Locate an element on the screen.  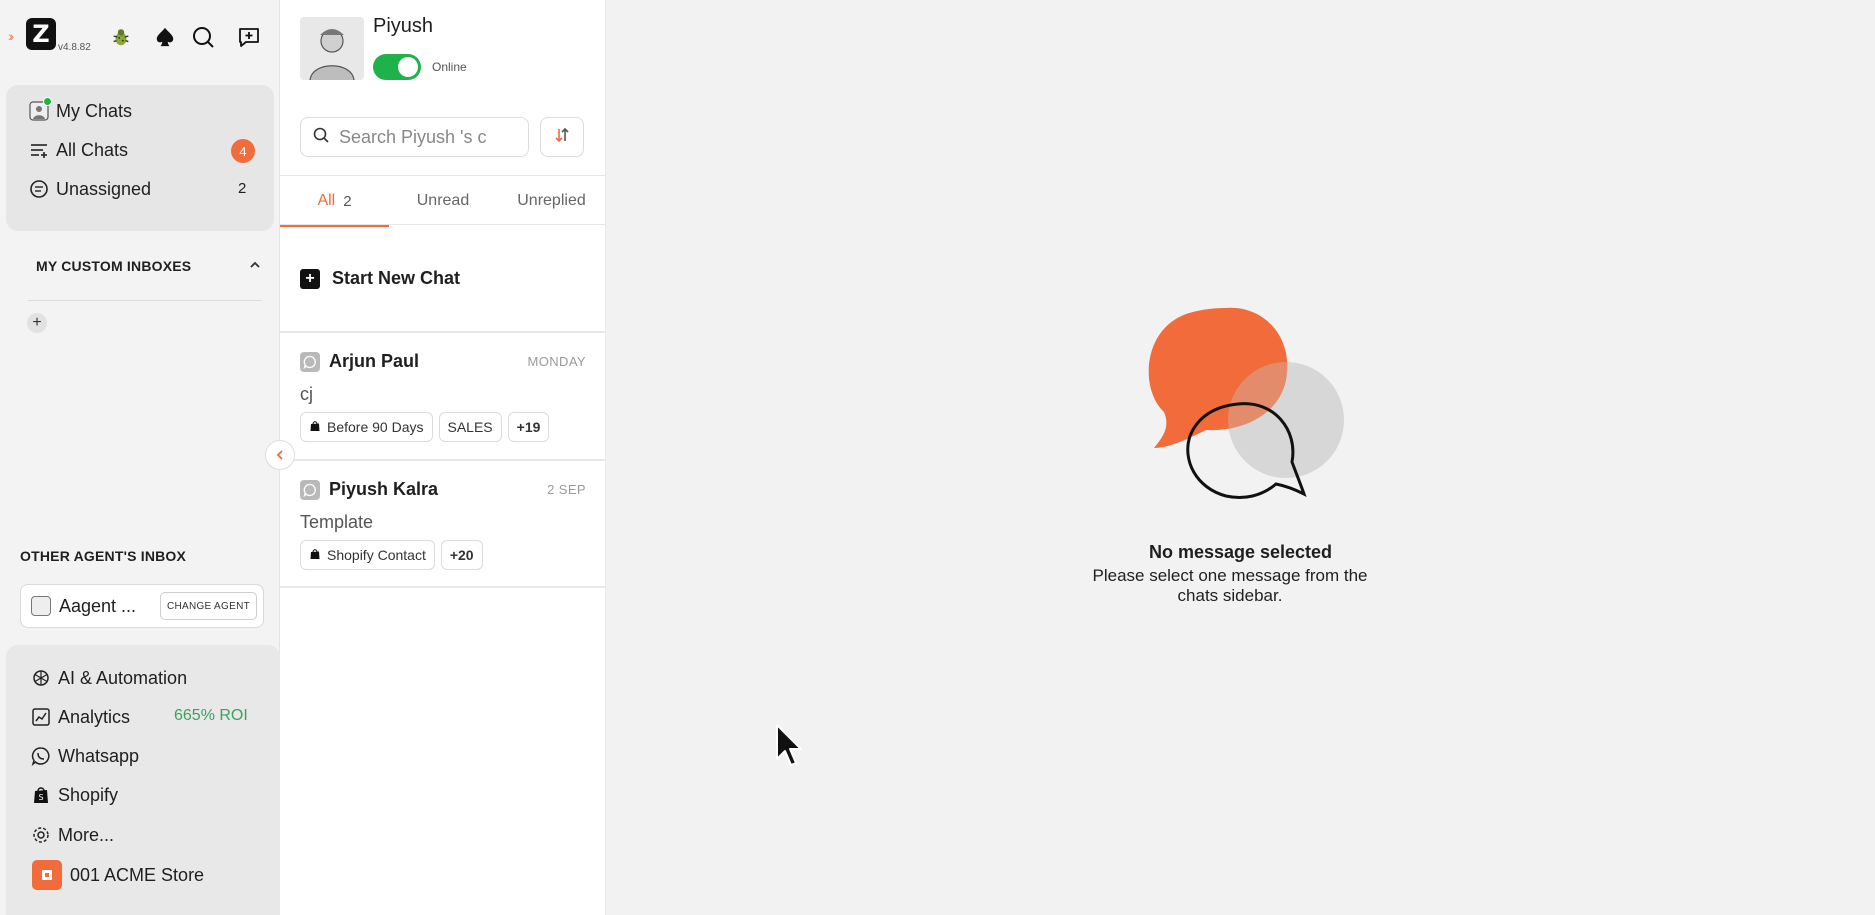
nav-ai-automation: AI & Automation is located at coordinates (108, 678).